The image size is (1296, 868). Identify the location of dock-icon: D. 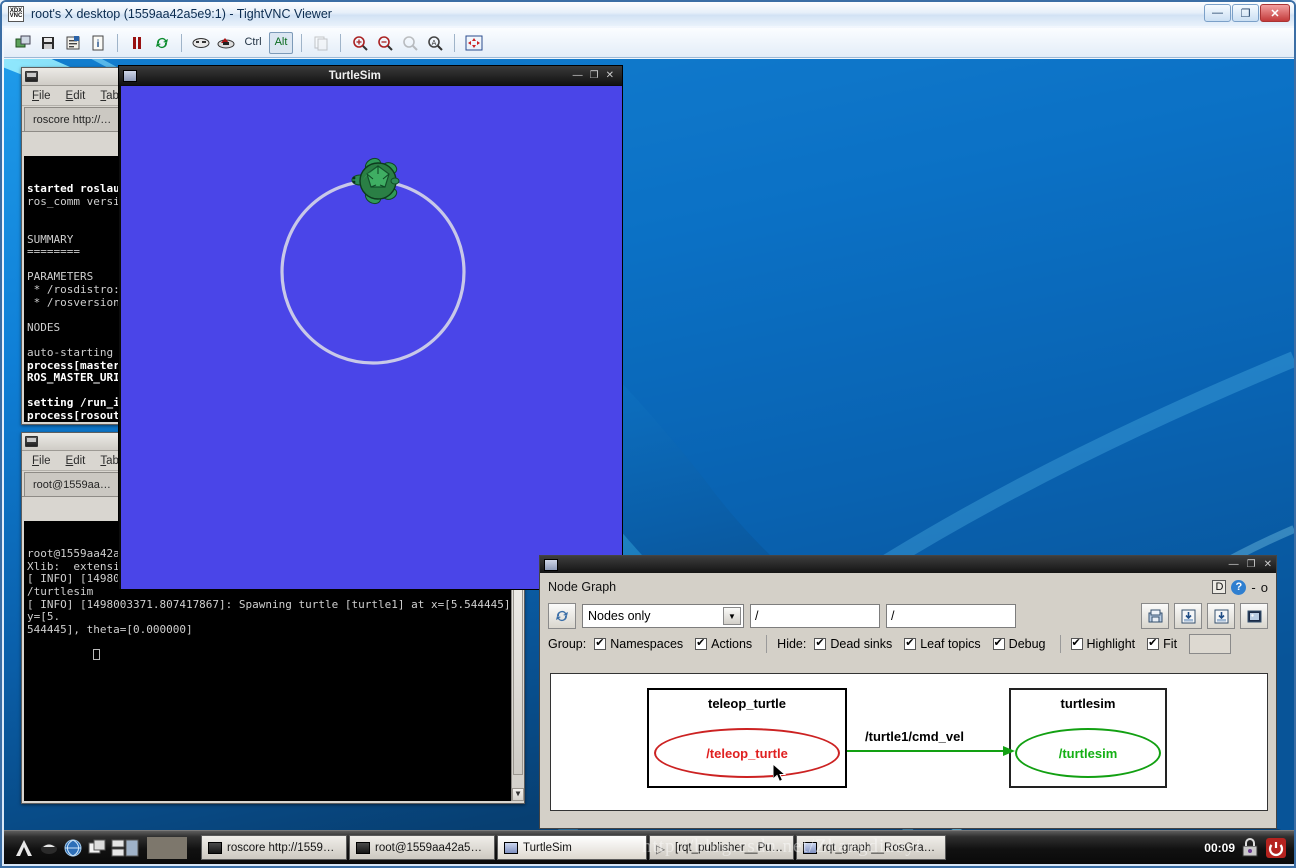
(1219, 587).